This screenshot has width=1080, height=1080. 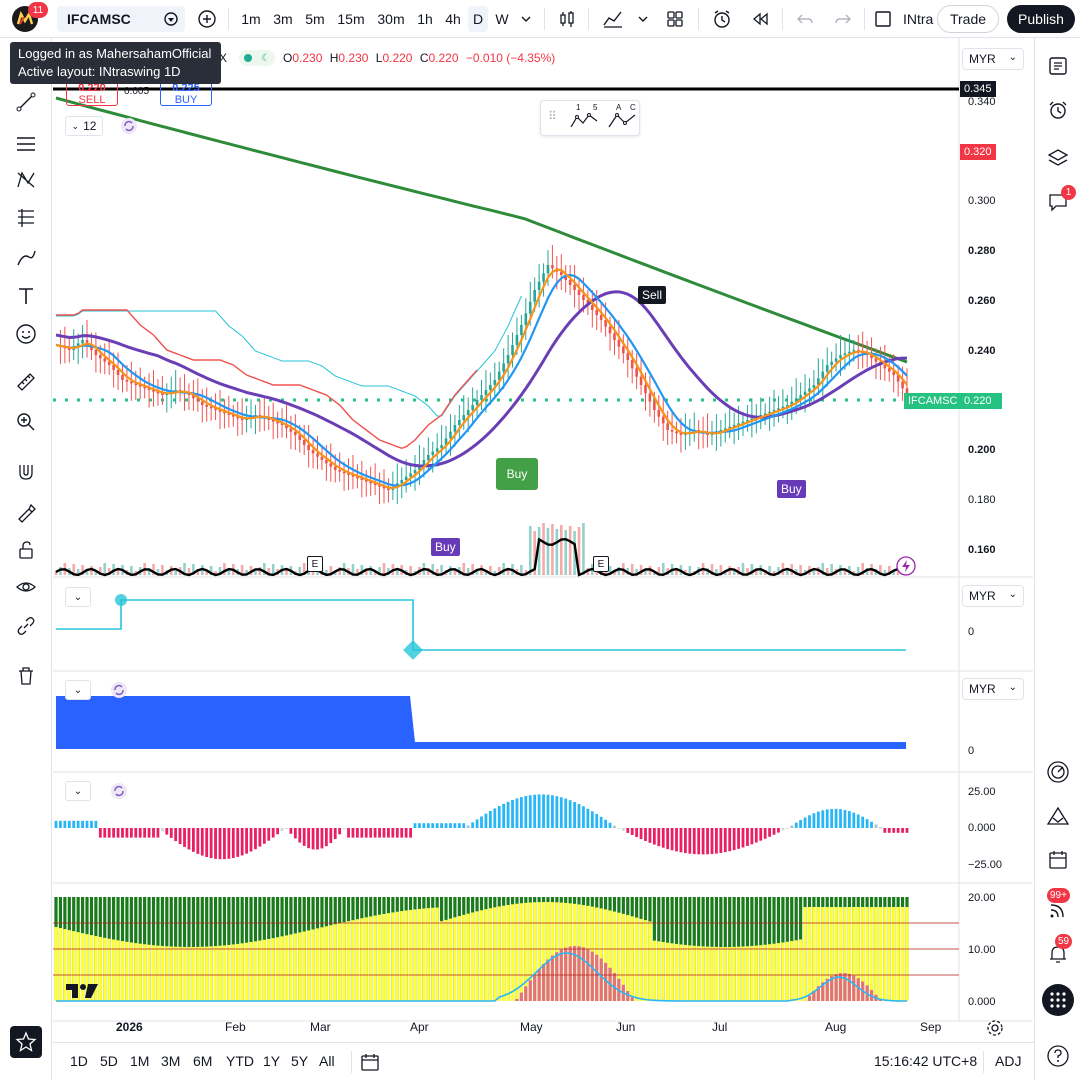 I want to click on timeframe-w: W, so click(x=502, y=19).